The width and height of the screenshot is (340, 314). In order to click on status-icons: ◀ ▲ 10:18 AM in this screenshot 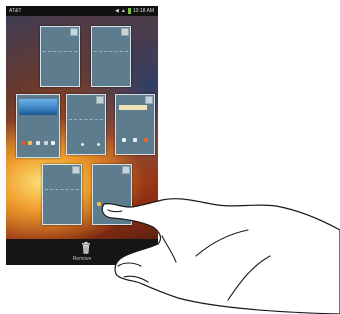, I will do `click(134, 11)`.